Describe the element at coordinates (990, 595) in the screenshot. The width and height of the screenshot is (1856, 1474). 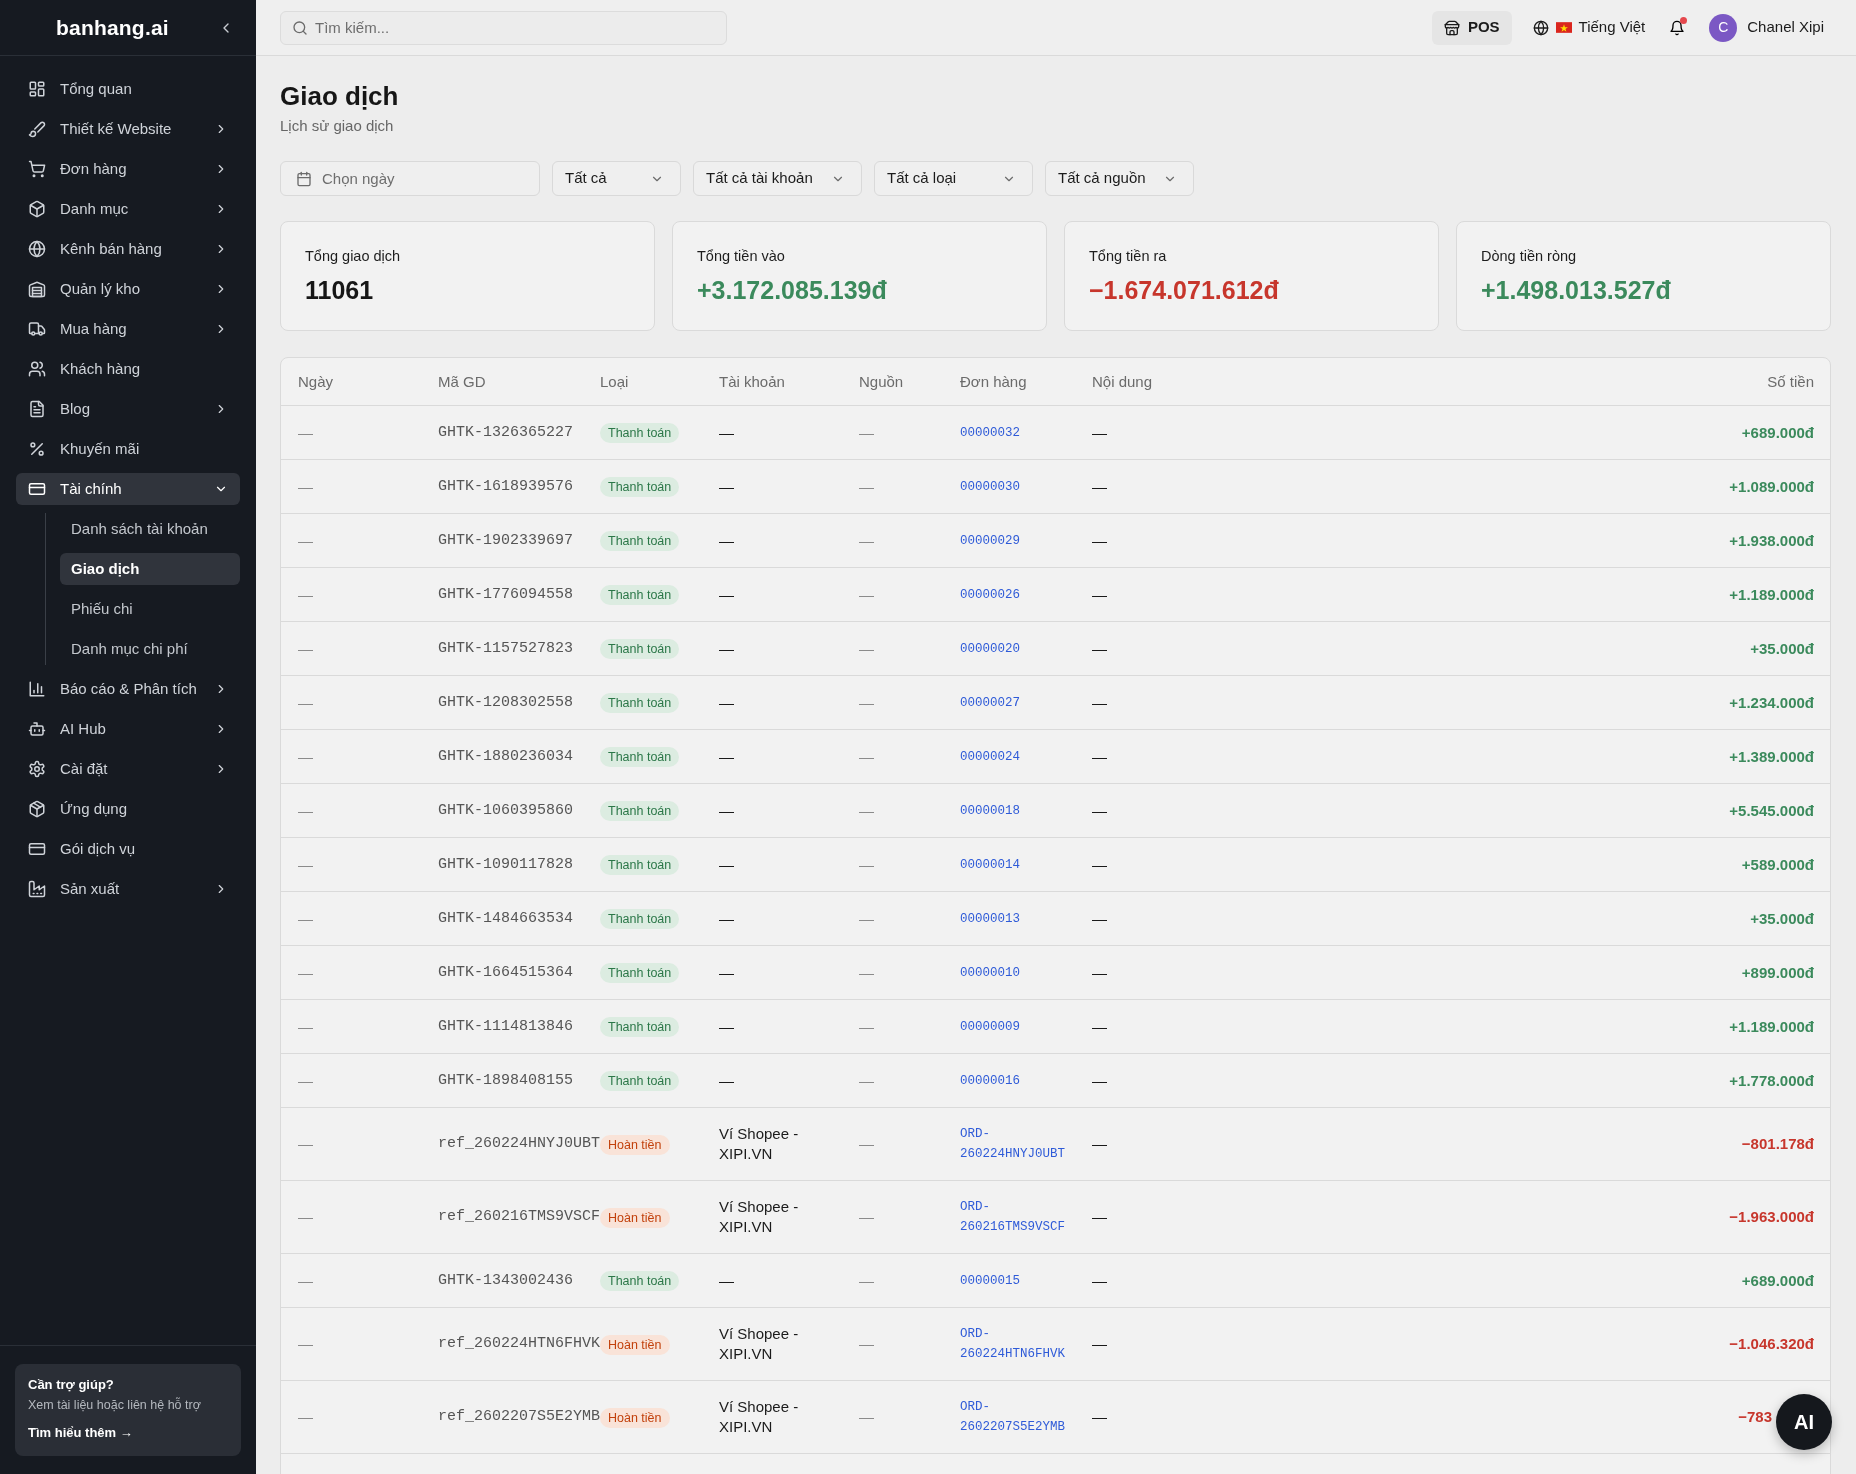
I see `order-link: 00000026` at that location.